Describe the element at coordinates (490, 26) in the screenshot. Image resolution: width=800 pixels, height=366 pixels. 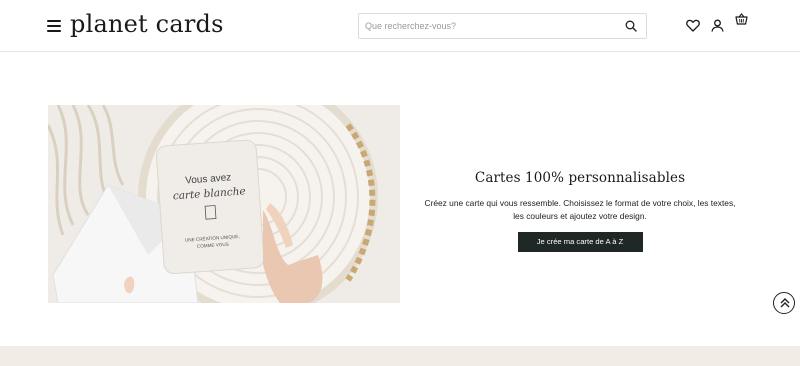
I see `search-input` at that location.